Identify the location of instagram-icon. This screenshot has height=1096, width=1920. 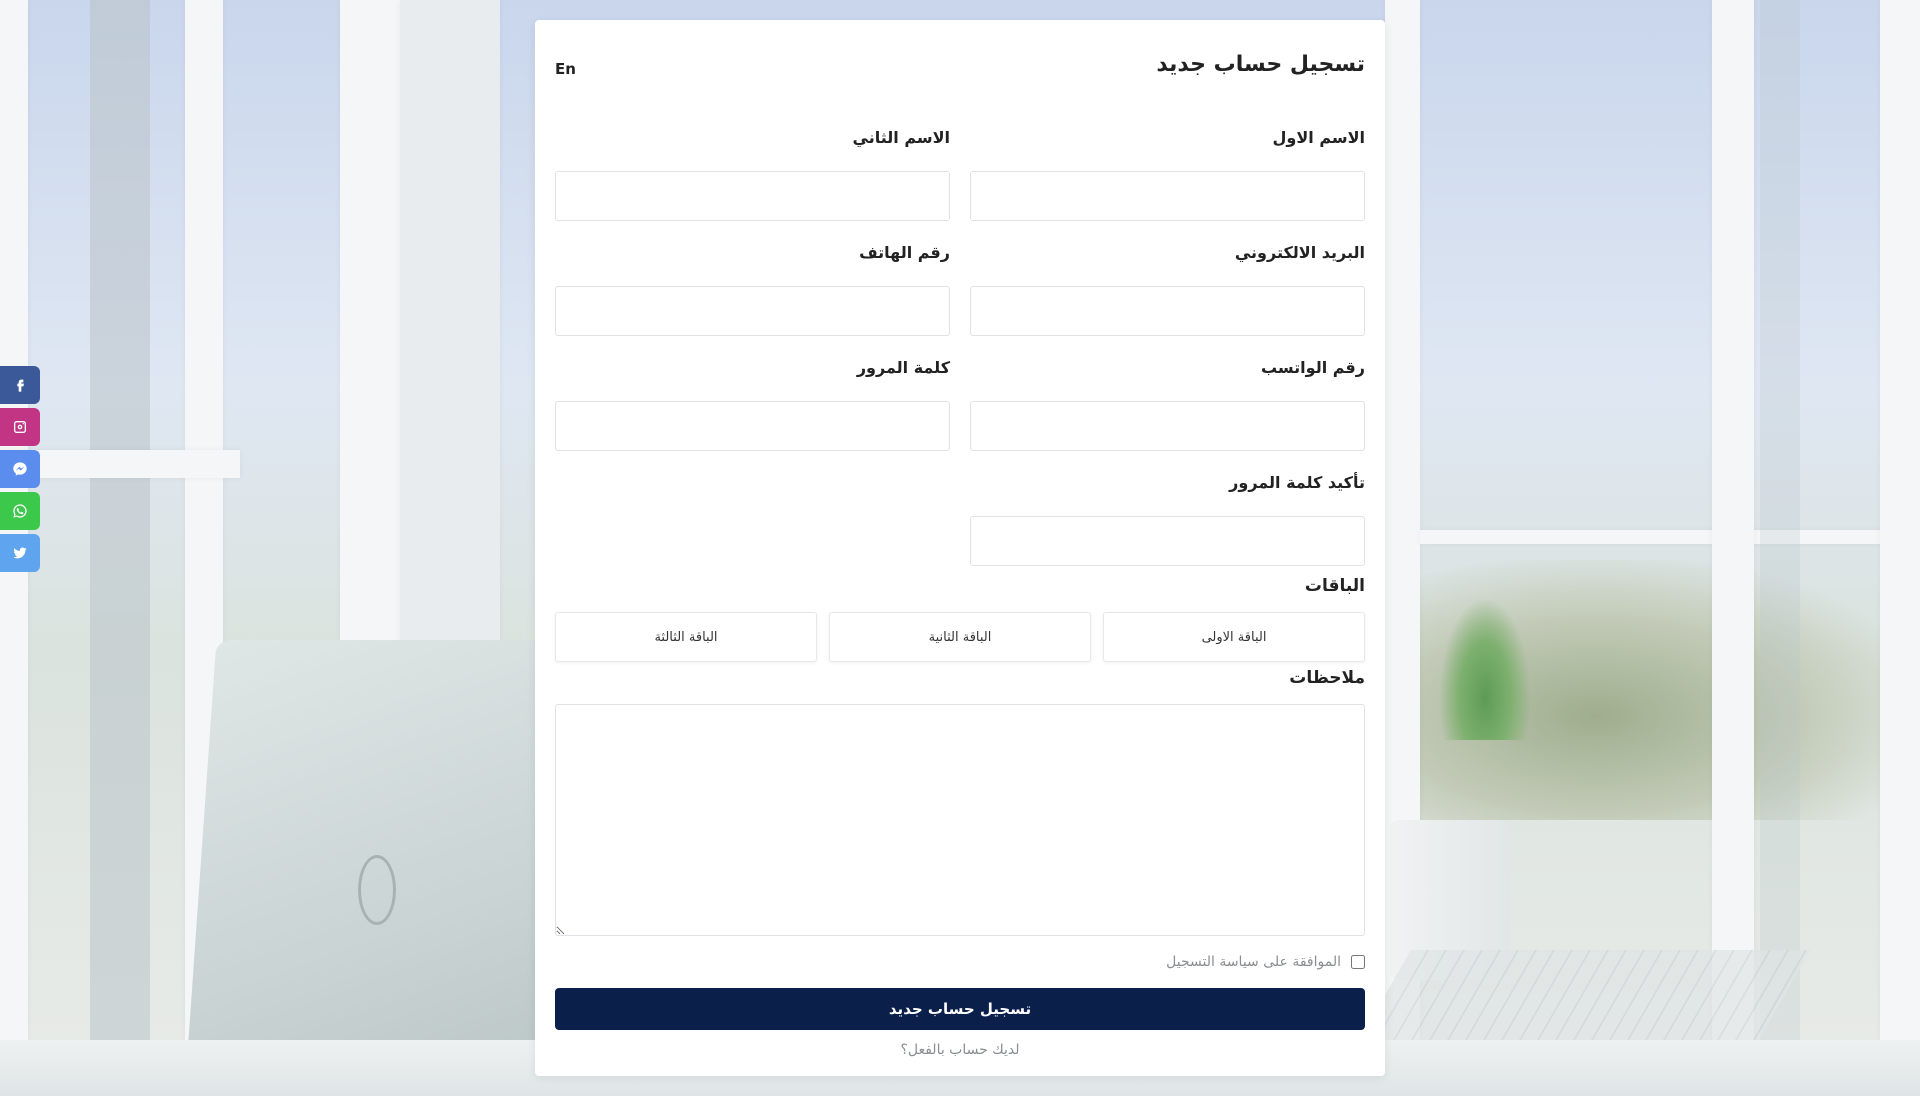
(20, 427).